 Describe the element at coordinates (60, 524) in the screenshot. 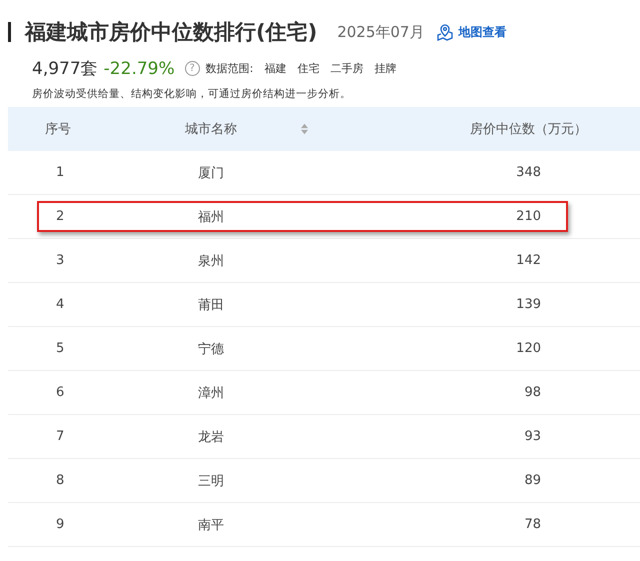

I see `rank-cell-text: 9` at that location.